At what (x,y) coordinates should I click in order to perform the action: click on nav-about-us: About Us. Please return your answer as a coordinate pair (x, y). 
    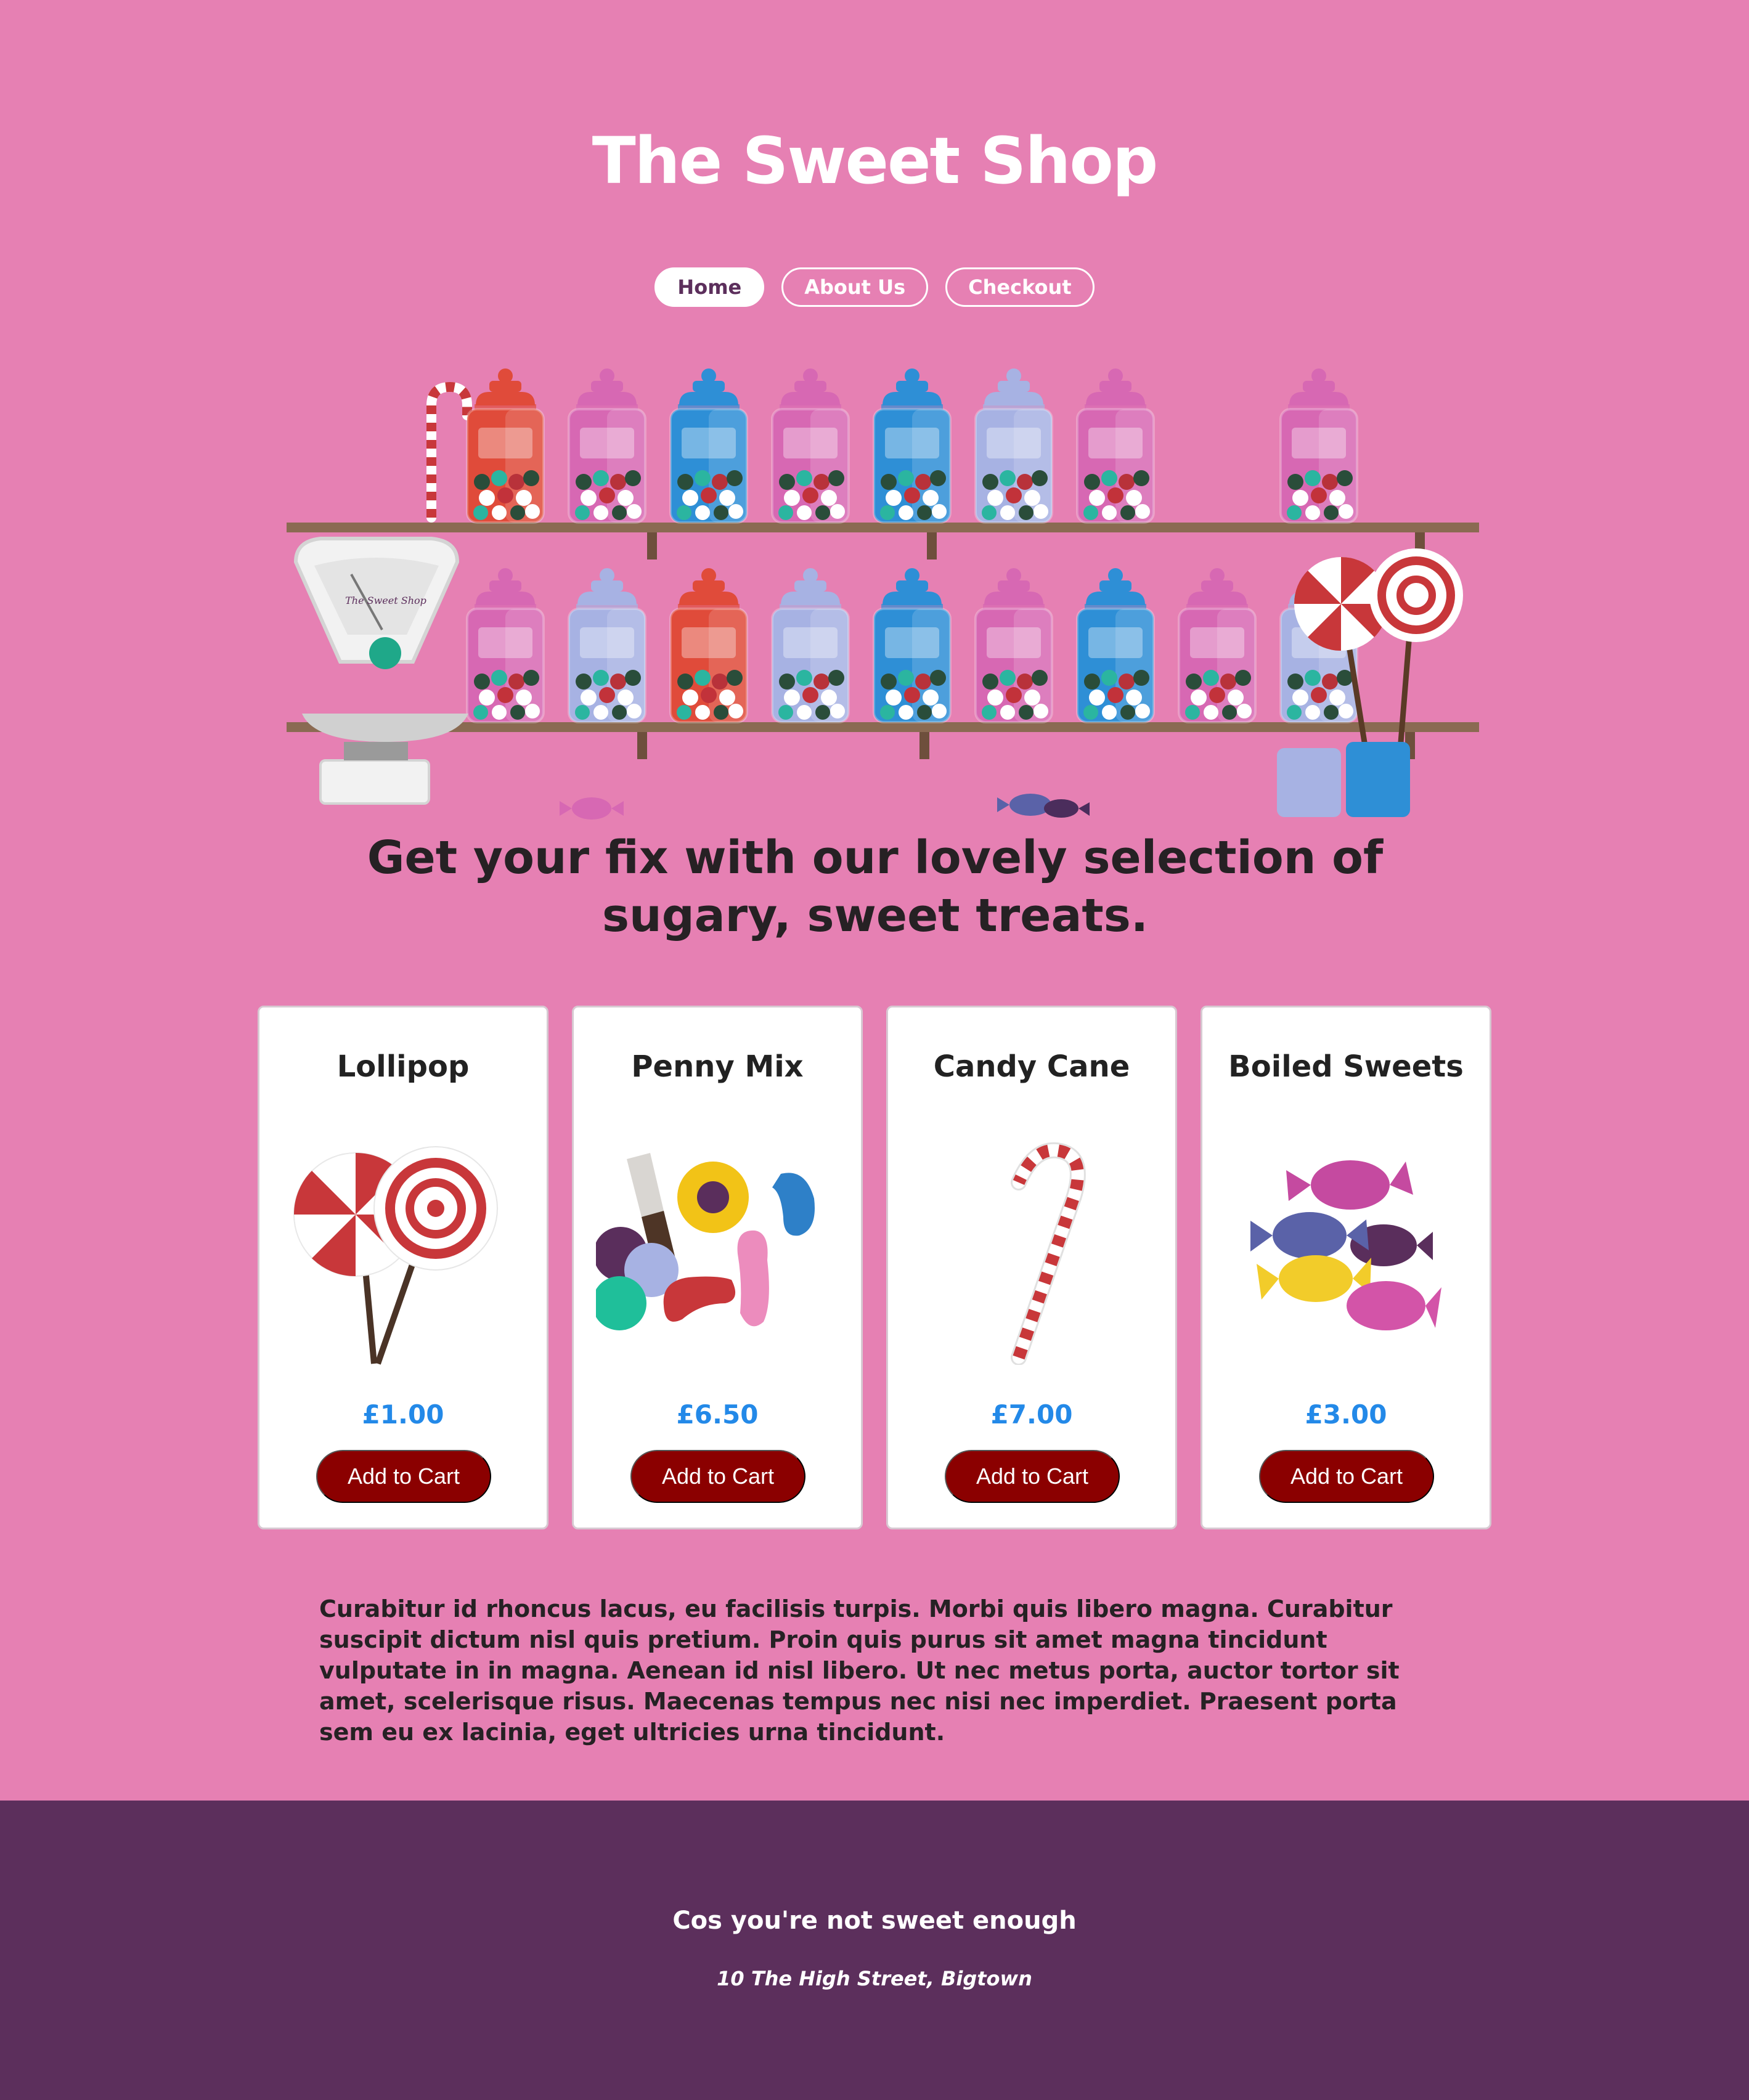
    Looking at the image, I should click on (855, 287).